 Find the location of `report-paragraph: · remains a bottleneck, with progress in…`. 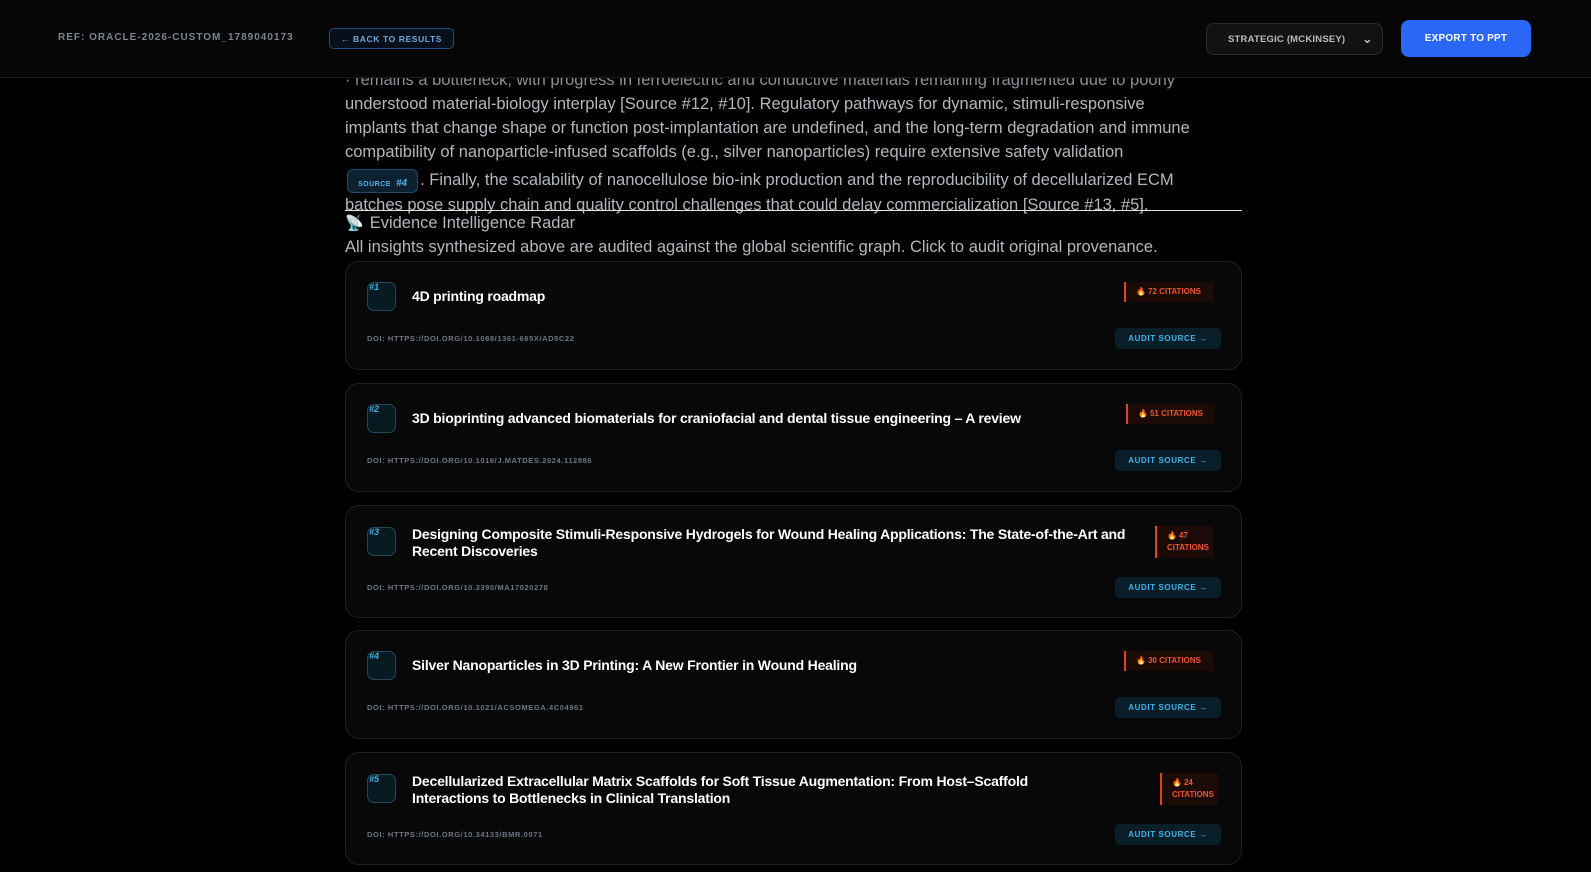

report-paragraph: · remains a bottleneck, with progress in… is located at coordinates (793, 142).